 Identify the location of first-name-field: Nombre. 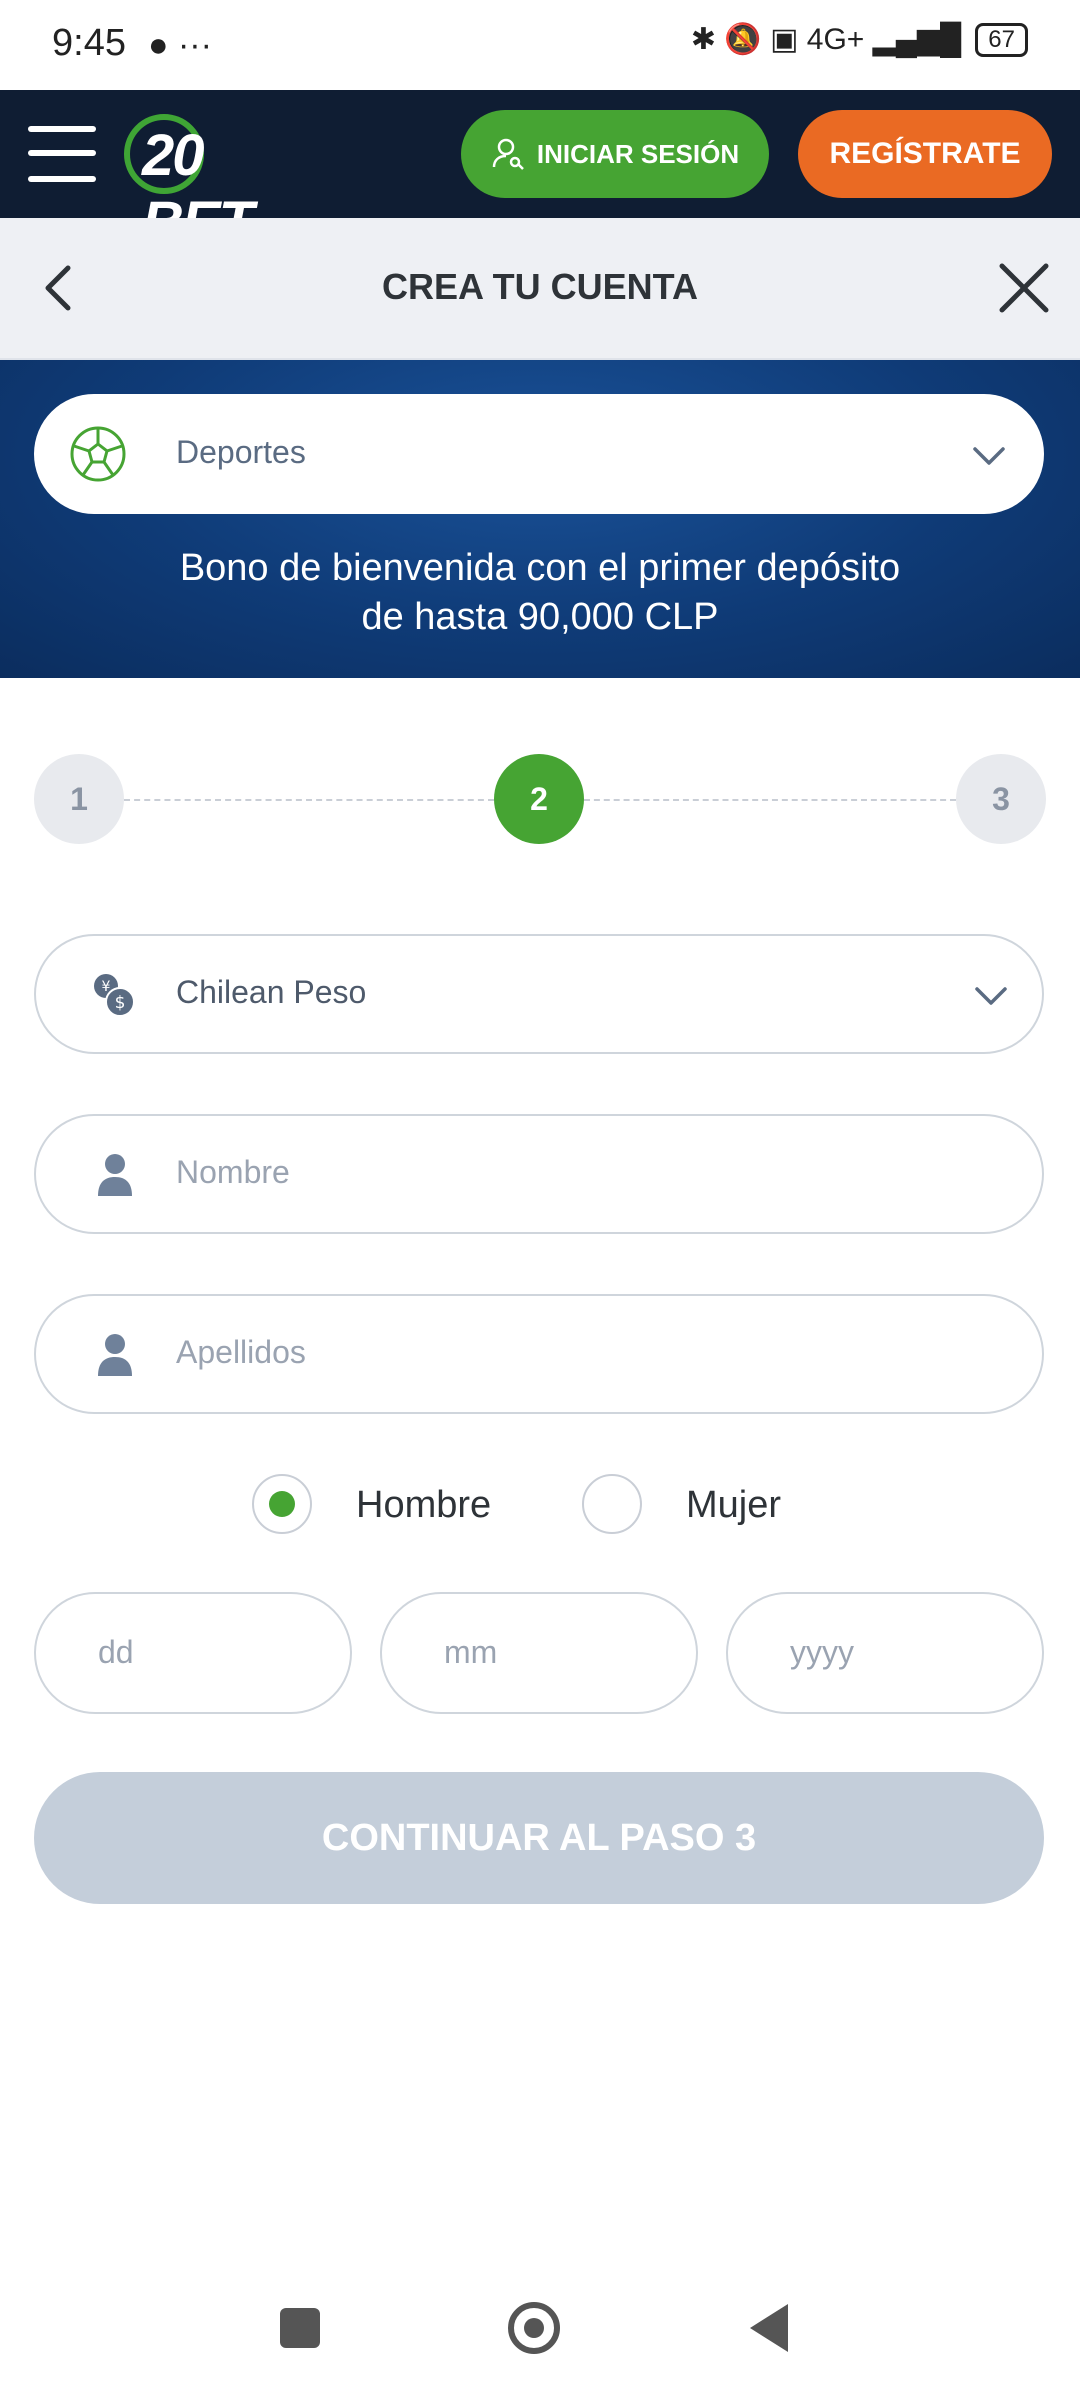
(539, 1174).